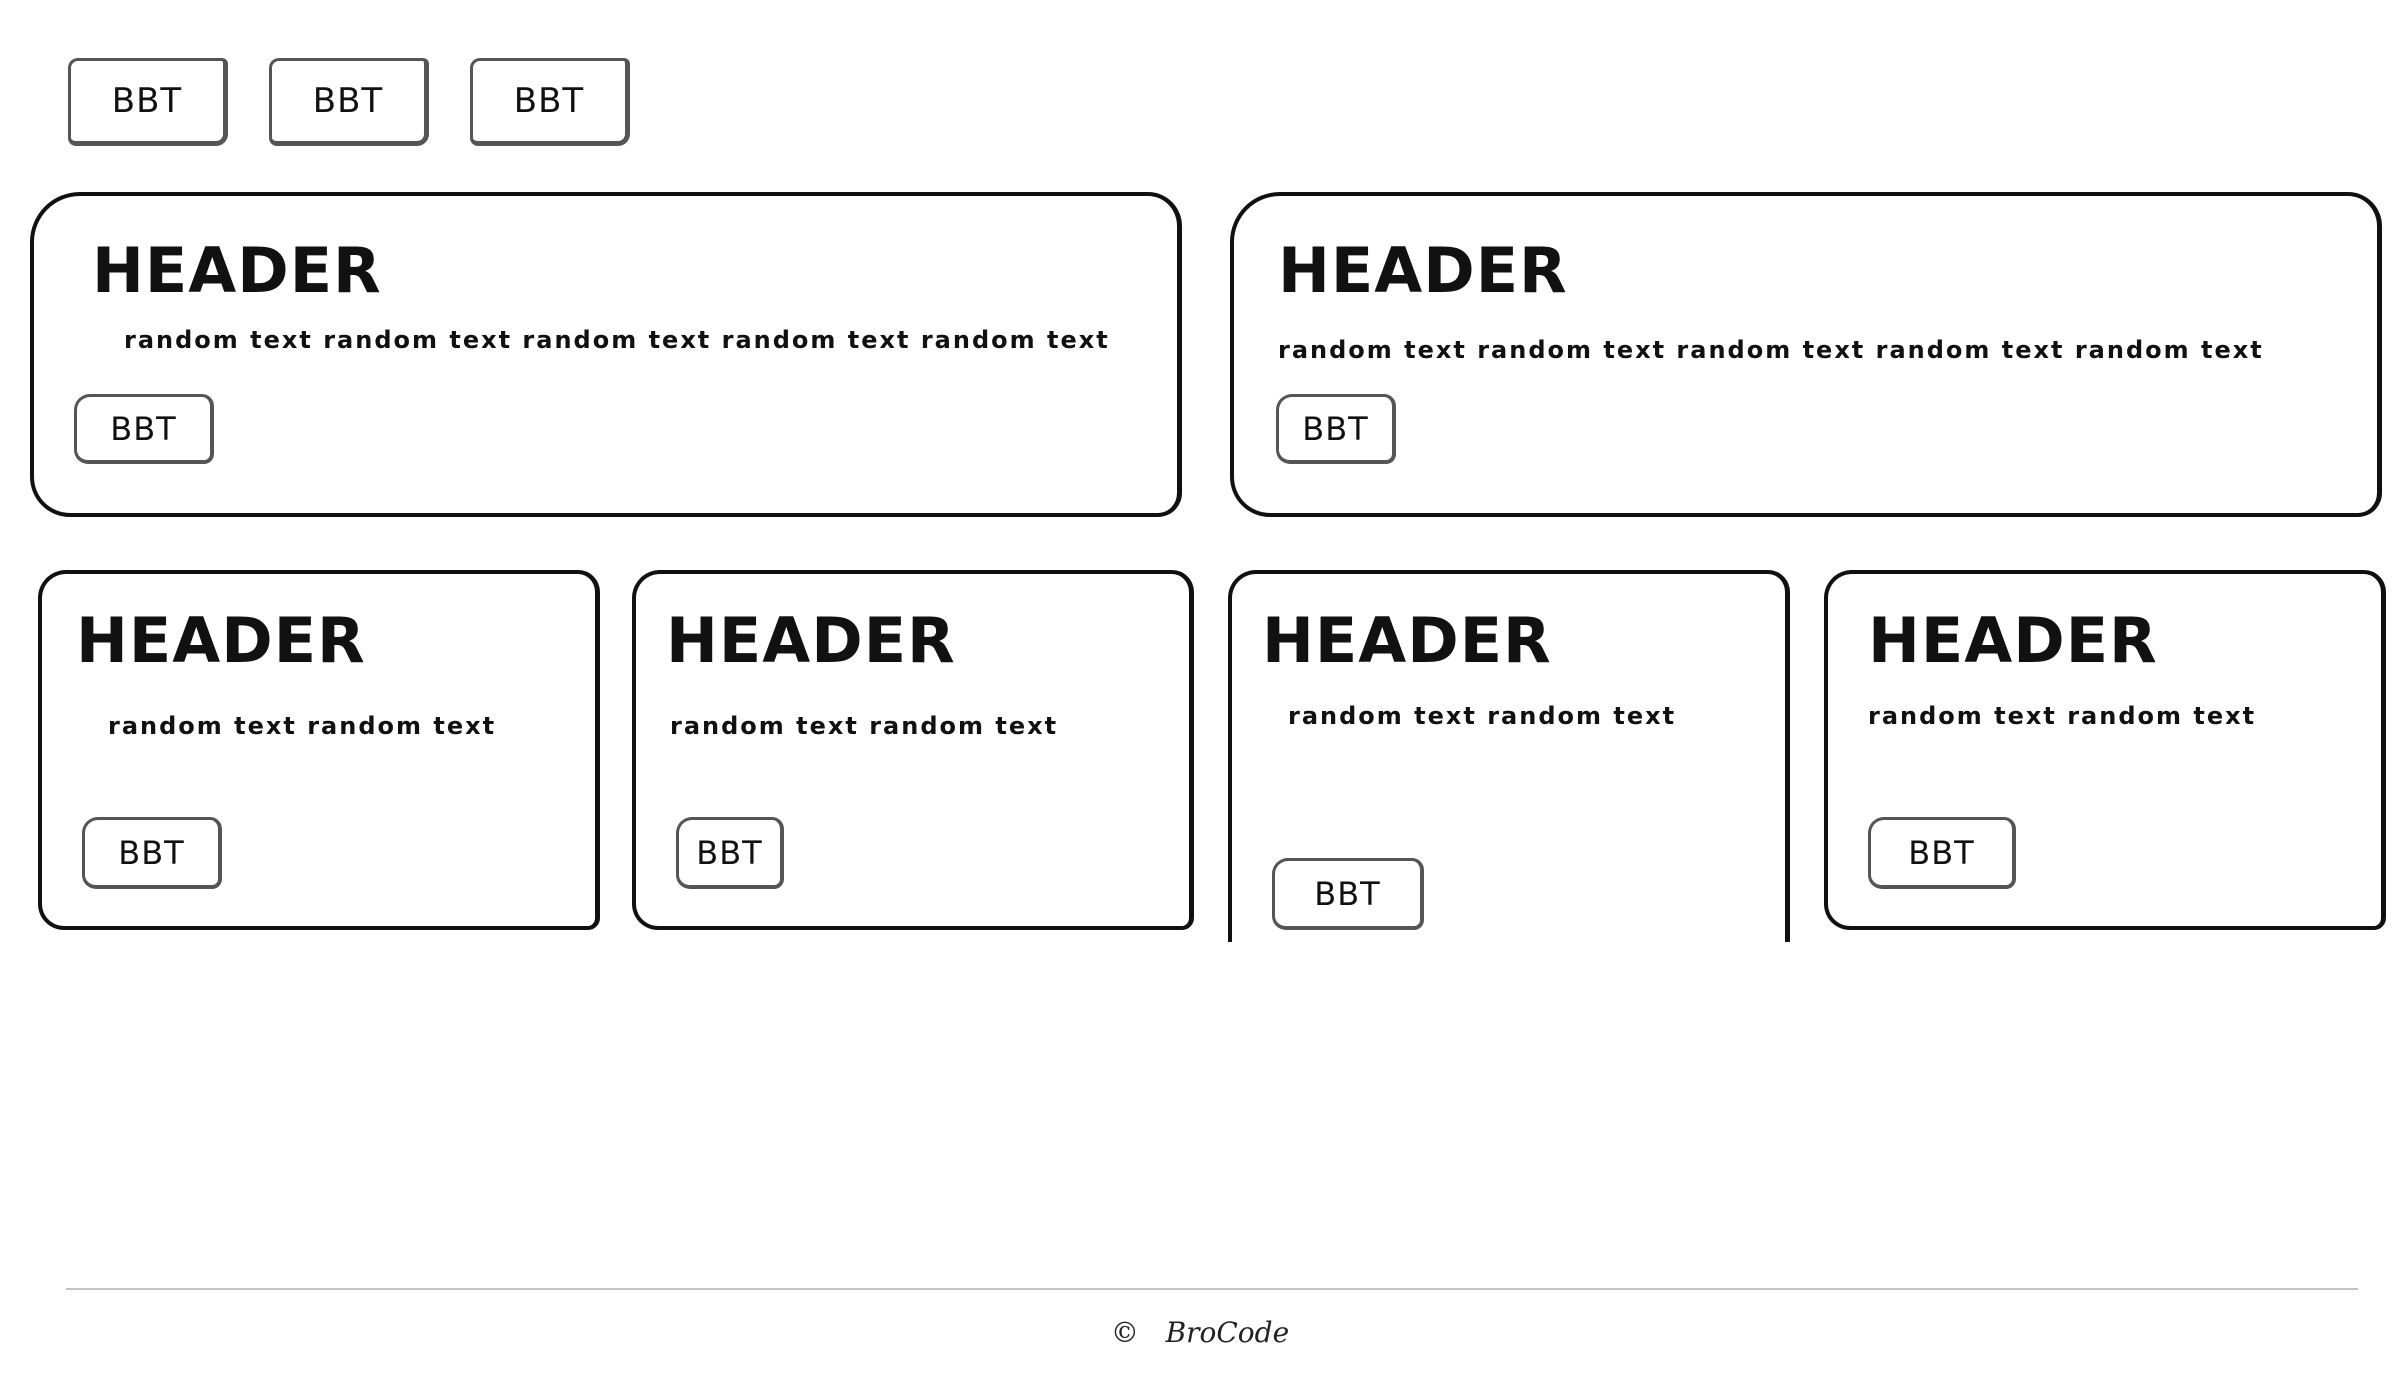 This screenshot has width=2400, height=1380. I want to click on toolbar-button-2: BBT, so click(349, 102).